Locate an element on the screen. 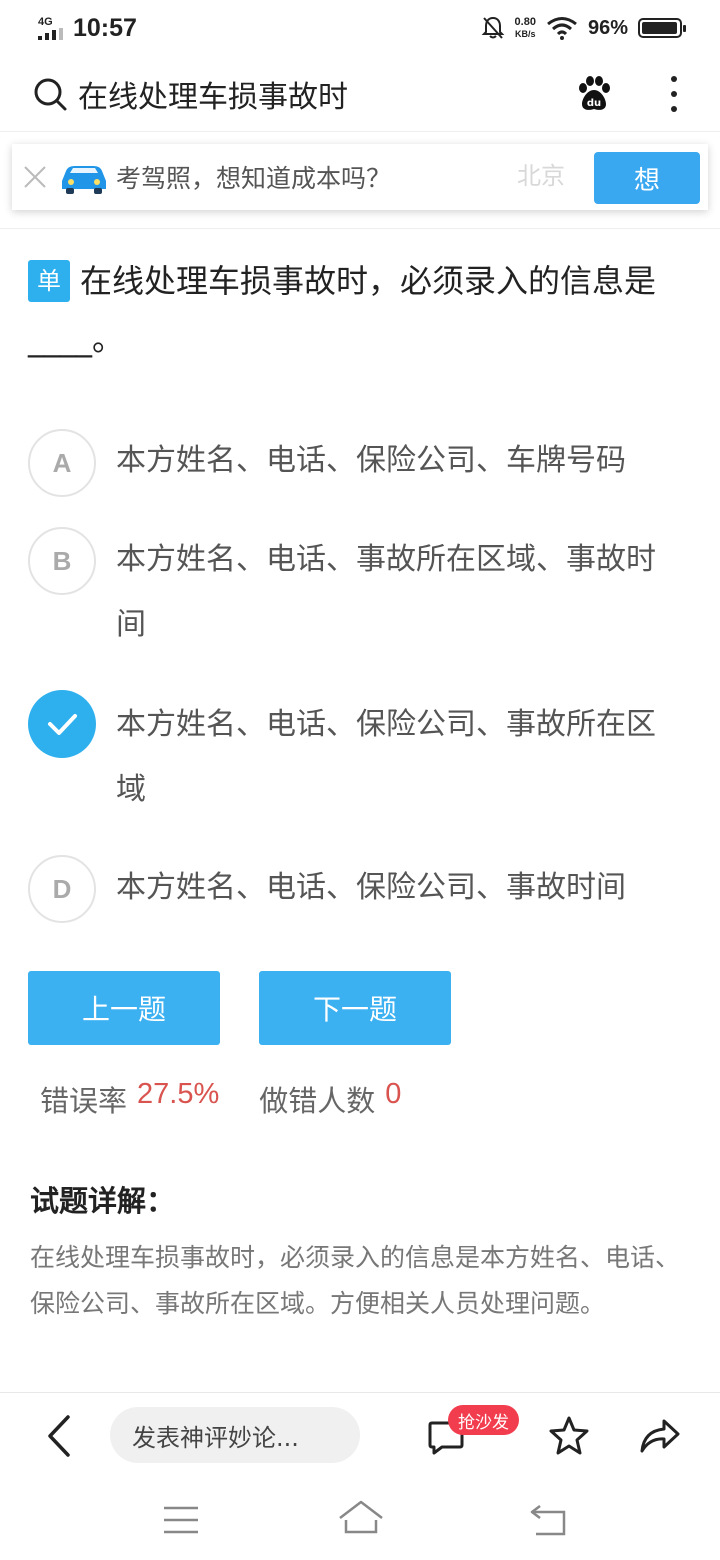  option-b-marker: B is located at coordinates (62, 561).